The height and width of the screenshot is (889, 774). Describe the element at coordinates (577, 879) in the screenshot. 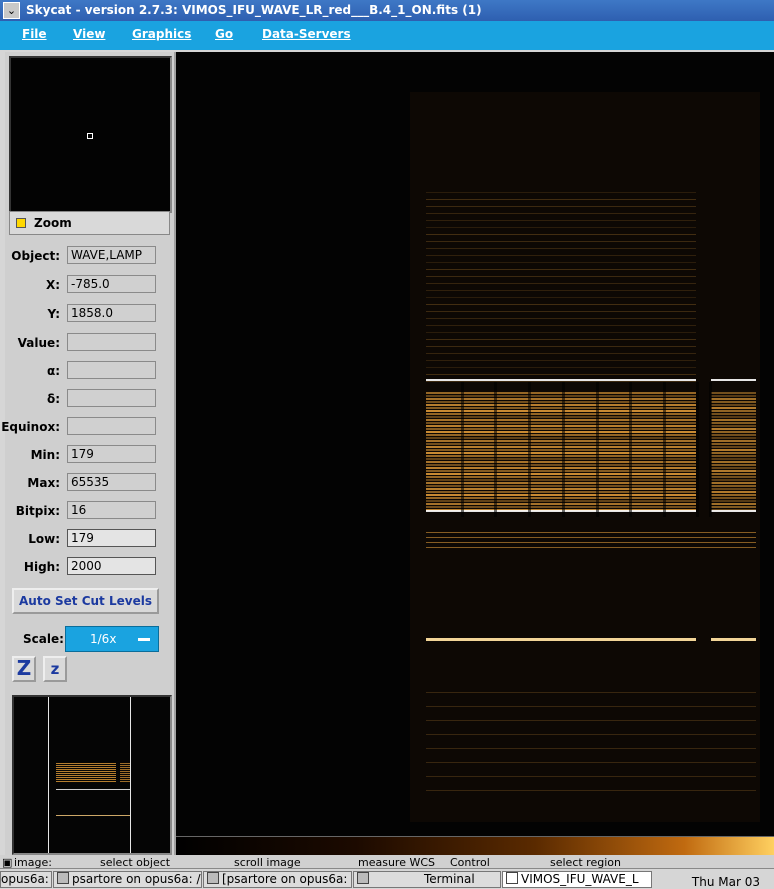

I see `taskbar-task-active: VIMOS_IFU_WAVE_L` at that location.